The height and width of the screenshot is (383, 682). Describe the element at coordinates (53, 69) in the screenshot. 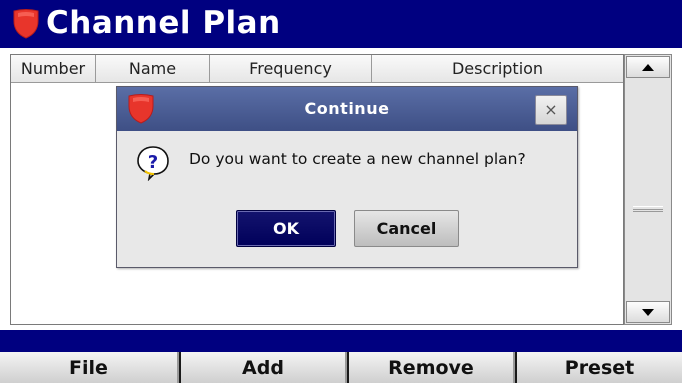

I see `column-header-number: Number` at that location.